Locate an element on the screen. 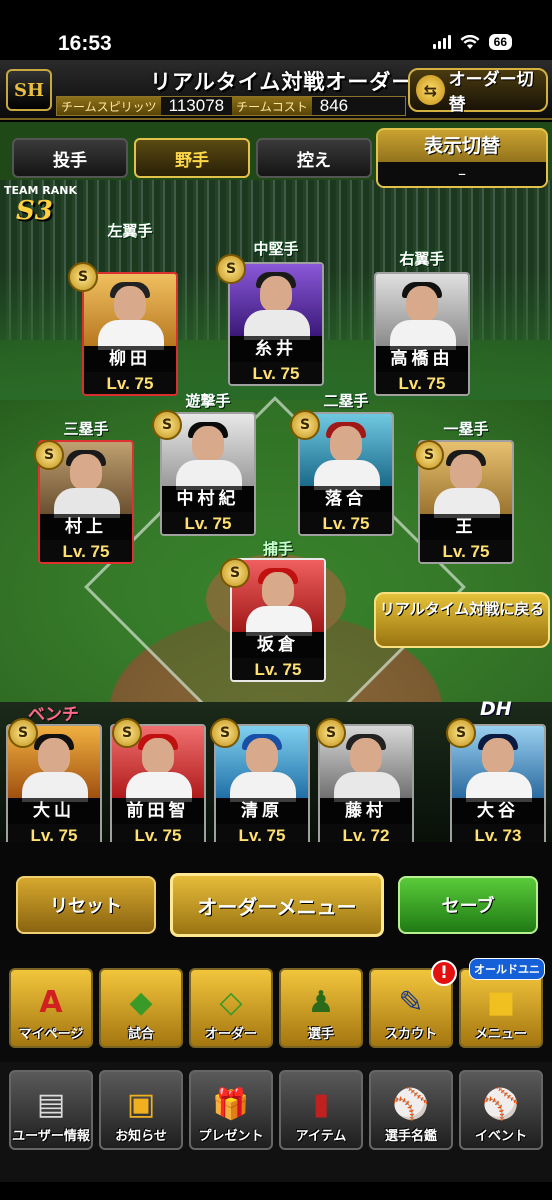  order-icon: ◇ is located at coordinates (231, 1002).